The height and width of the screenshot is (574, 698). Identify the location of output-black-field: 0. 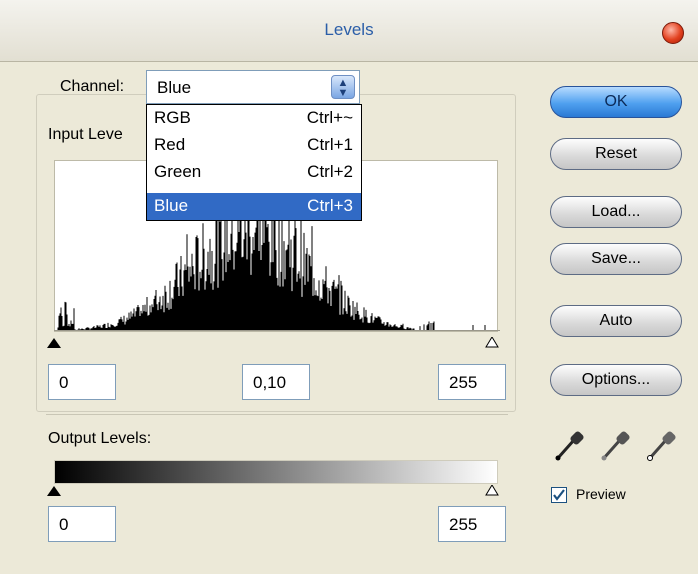
(82, 524).